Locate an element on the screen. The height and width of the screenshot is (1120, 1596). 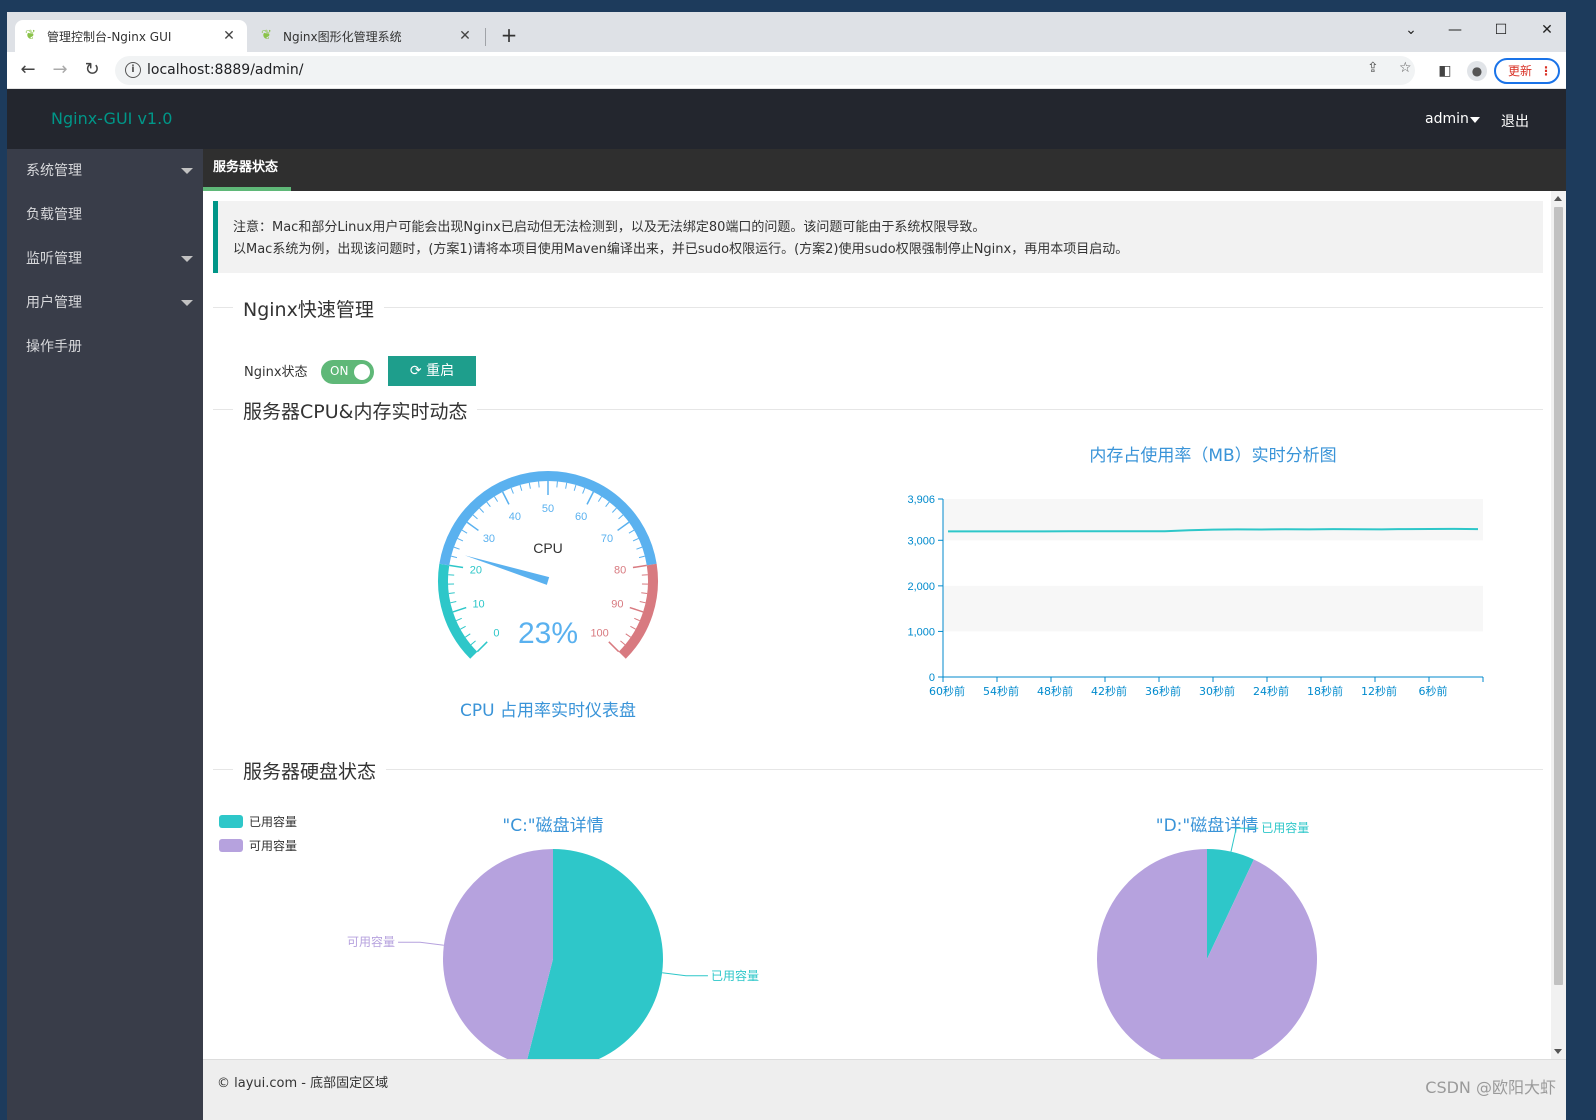
footer-text: © layui.com - 底部固定区域 is located at coordinates (303, 1083).